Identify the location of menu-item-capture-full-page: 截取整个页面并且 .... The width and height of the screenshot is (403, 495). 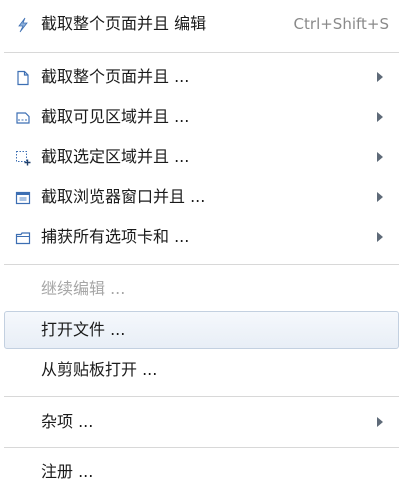
(201, 77).